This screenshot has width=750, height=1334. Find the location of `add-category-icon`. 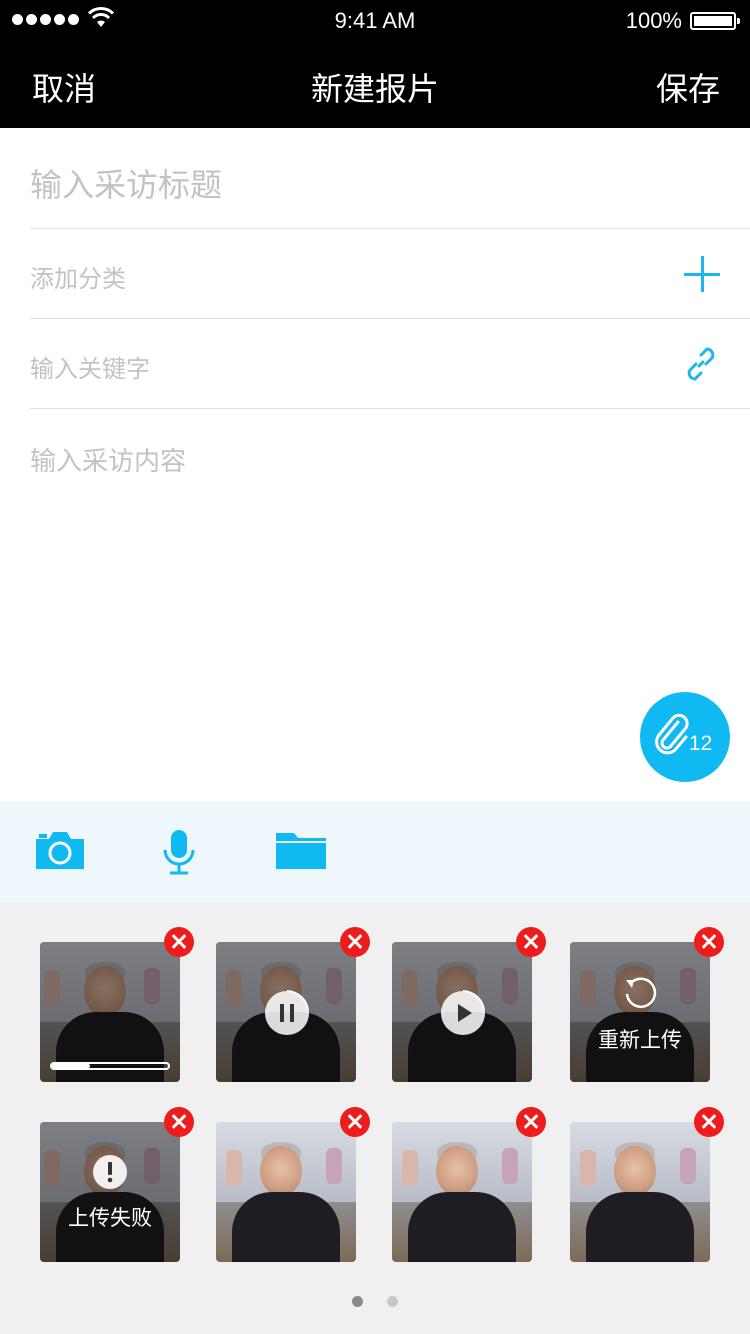

add-category-icon is located at coordinates (702, 274).